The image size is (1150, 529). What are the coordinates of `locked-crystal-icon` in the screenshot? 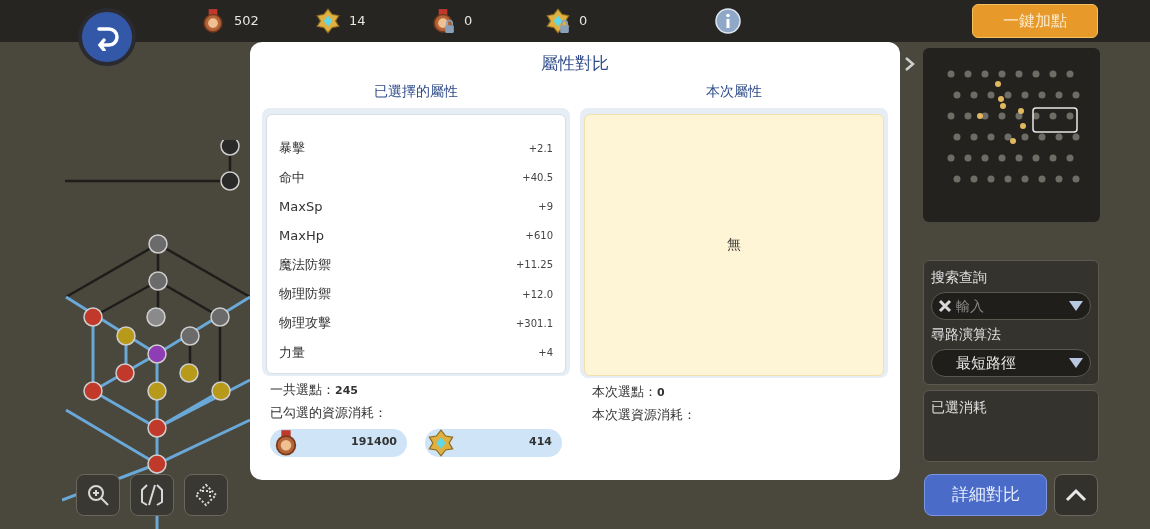 It's located at (558, 21).